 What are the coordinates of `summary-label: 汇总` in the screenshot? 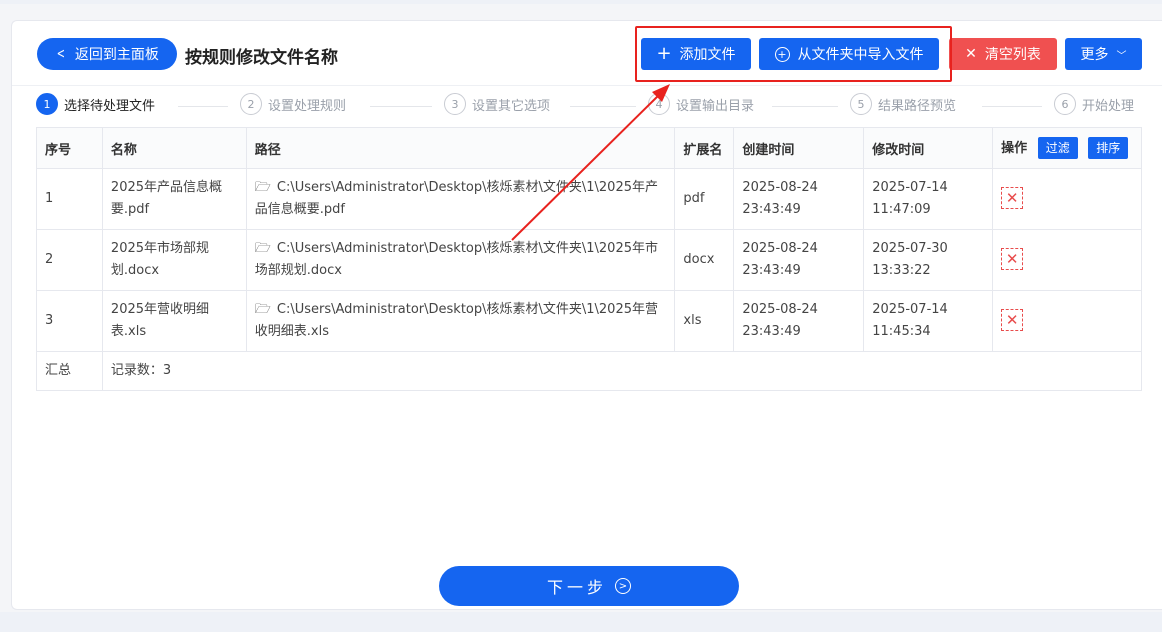 It's located at (69, 371).